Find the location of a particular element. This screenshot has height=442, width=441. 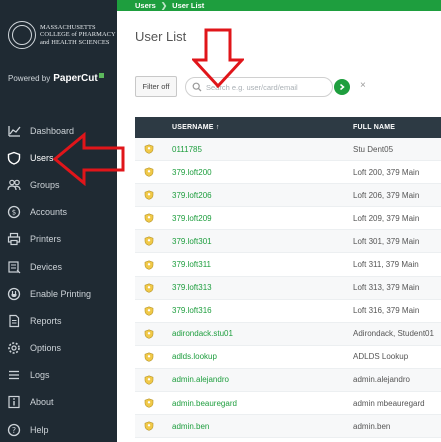

full-name: admin.alejandro is located at coordinates (381, 380).